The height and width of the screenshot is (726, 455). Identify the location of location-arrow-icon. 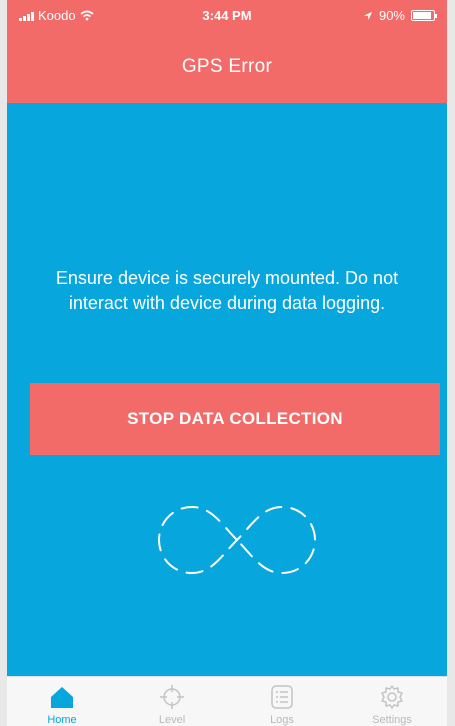
(367, 15).